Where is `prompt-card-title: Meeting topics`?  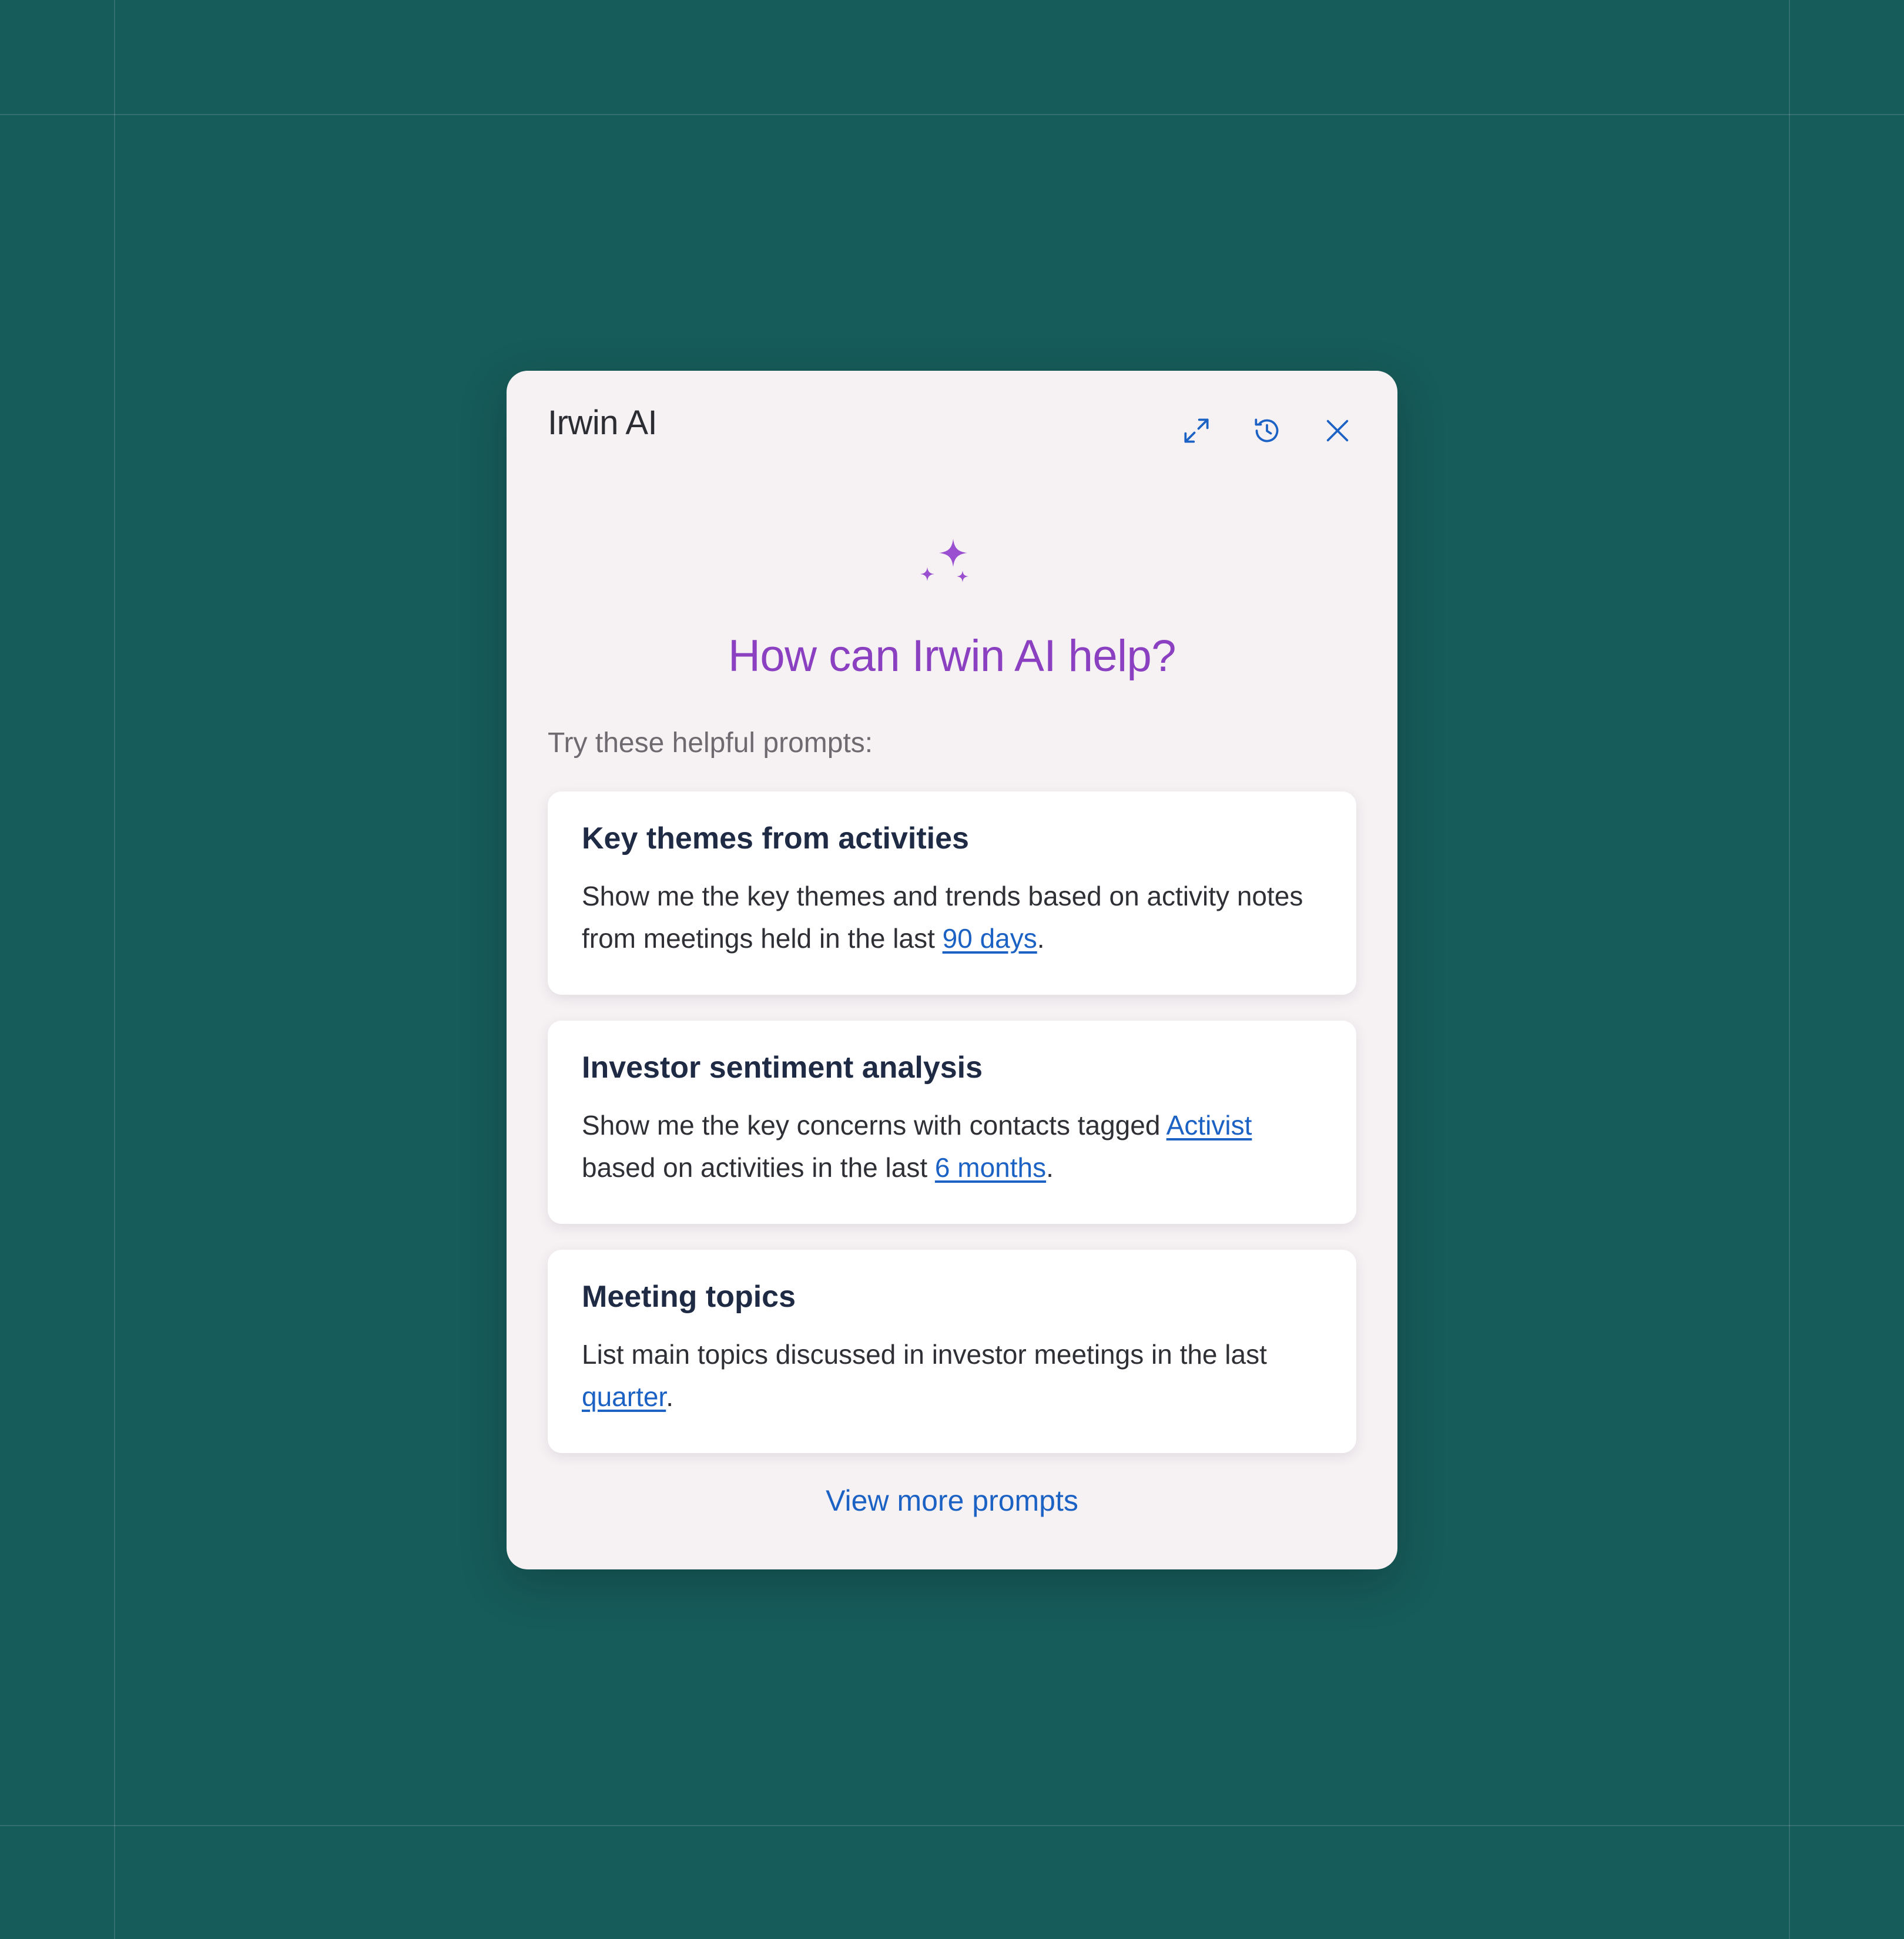 prompt-card-title: Meeting topics is located at coordinates (689, 1297).